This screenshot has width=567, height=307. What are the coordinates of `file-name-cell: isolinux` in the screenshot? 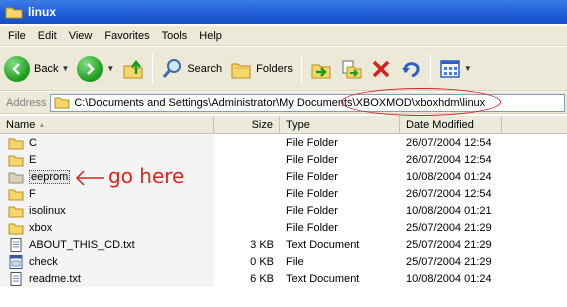 It's located at (107, 210).